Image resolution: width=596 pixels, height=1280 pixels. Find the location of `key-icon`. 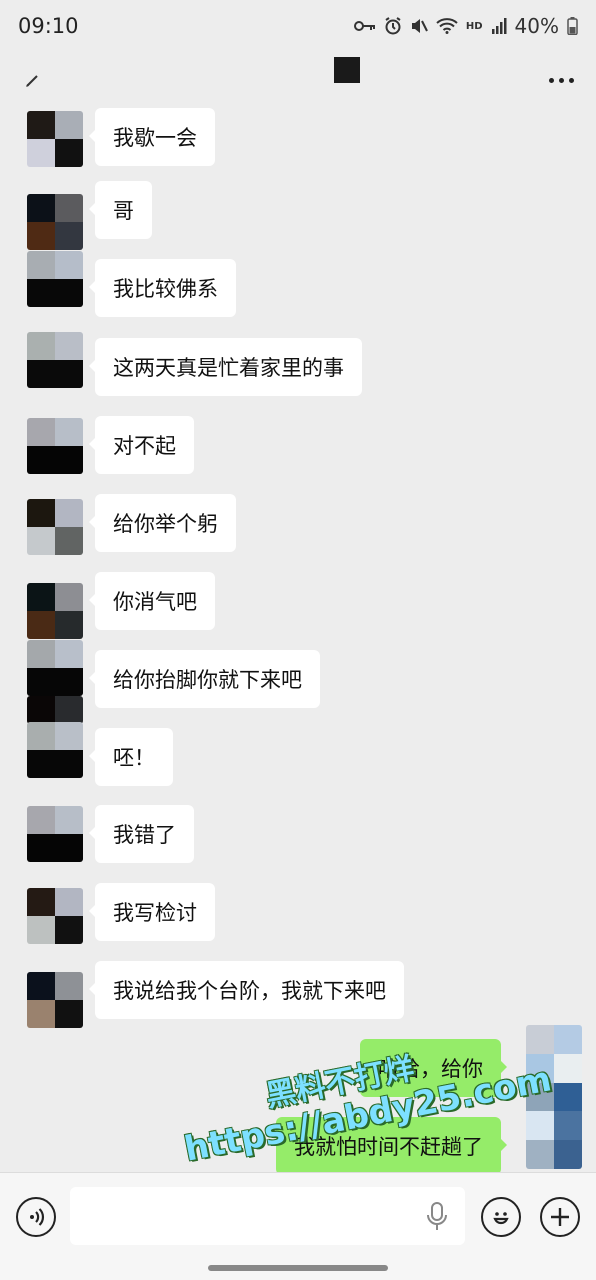

key-icon is located at coordinates (364, 26).